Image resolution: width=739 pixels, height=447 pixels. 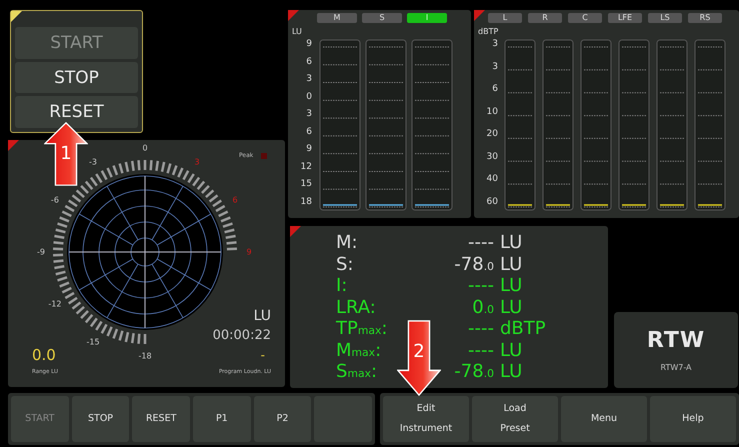 I want to click on scale-label: 12, so click(x=306, y=167).